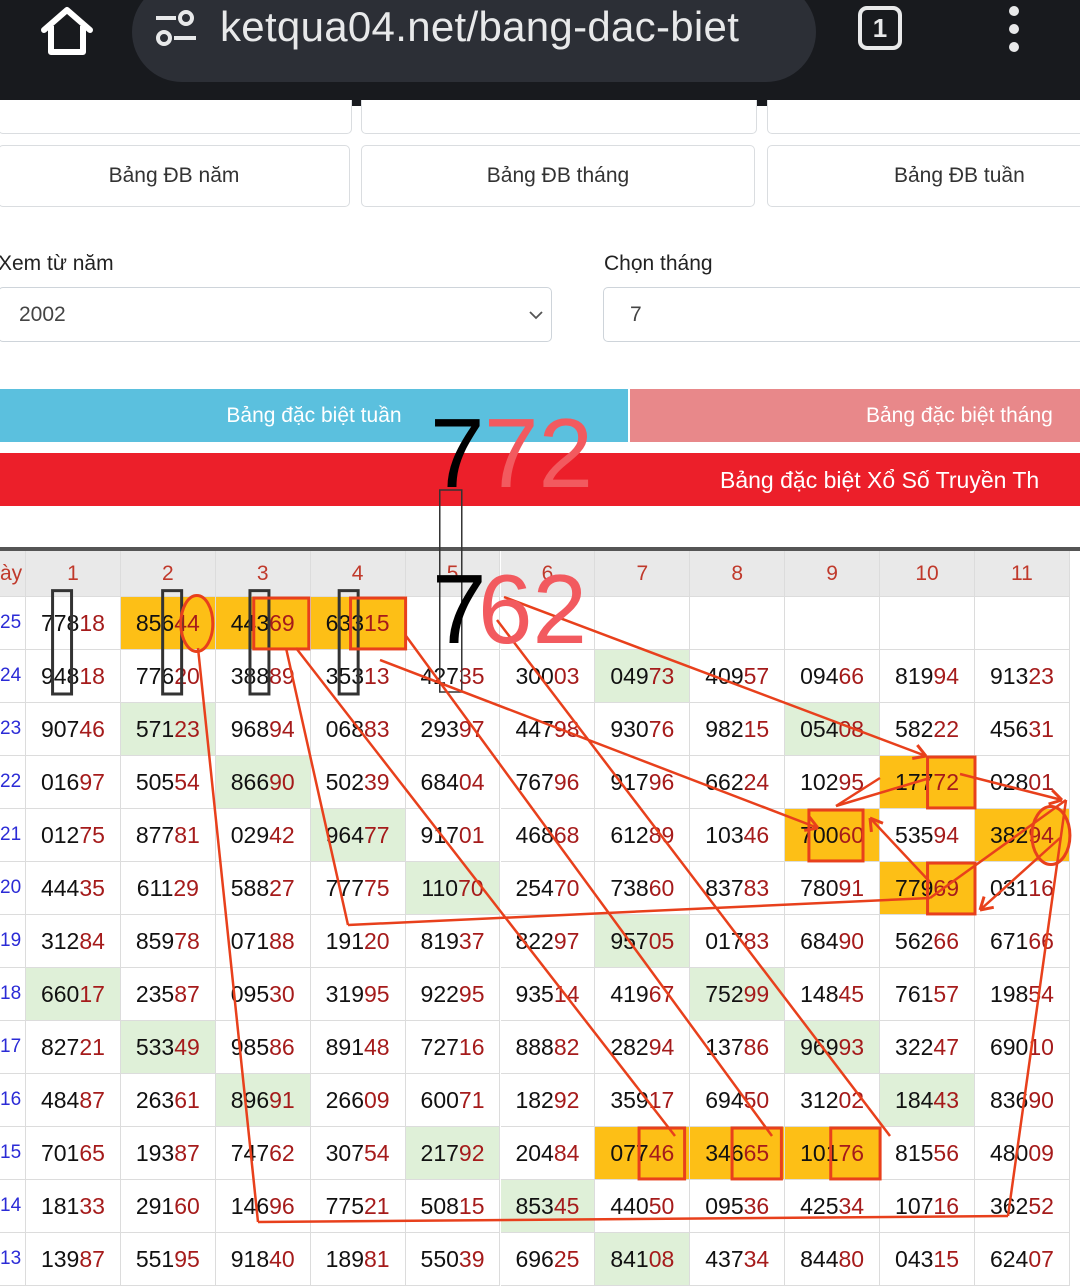  I want to click on row-label: 13, so click(13, 1259).